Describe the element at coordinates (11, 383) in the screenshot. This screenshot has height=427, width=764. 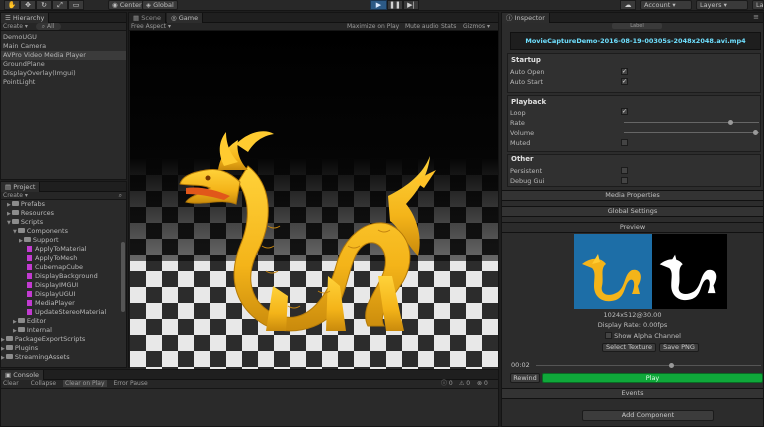
I see `console-clear-button: Clear` at that location.